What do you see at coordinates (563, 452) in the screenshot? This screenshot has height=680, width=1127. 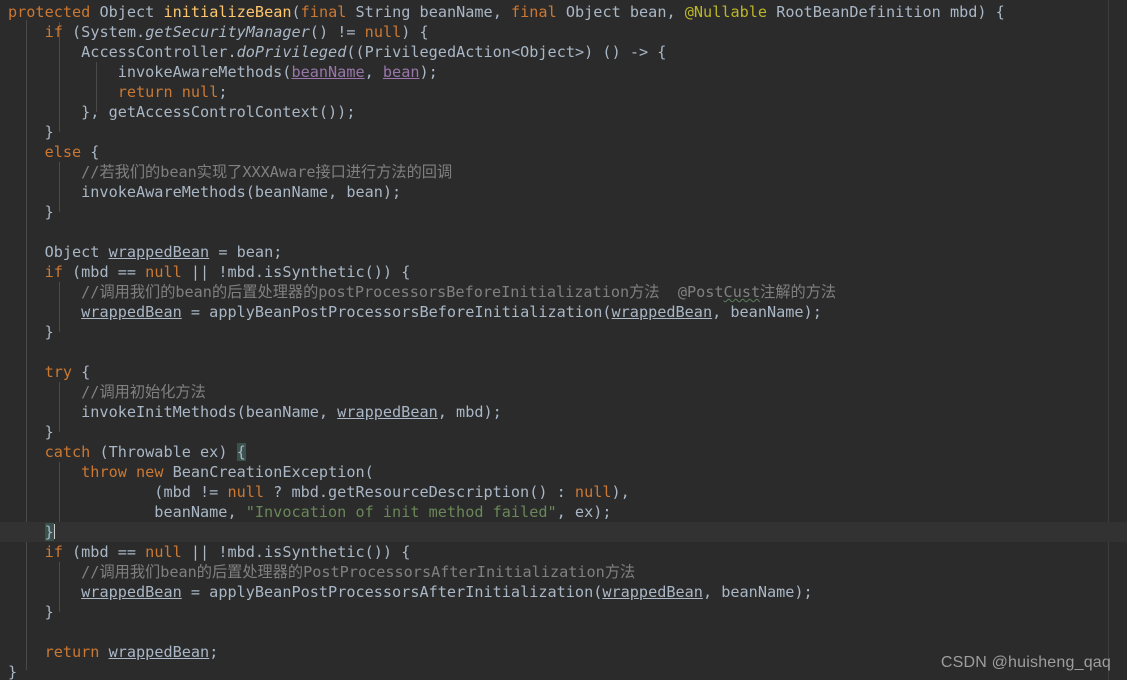 I see `code-line: catch (Throwable ex) {` at bounding box center [563, 452].